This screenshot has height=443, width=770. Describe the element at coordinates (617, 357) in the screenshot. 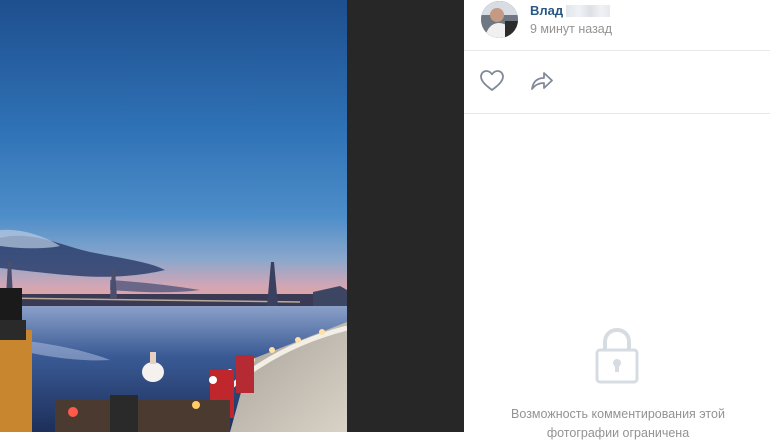

I see `lock-icon` at that location.